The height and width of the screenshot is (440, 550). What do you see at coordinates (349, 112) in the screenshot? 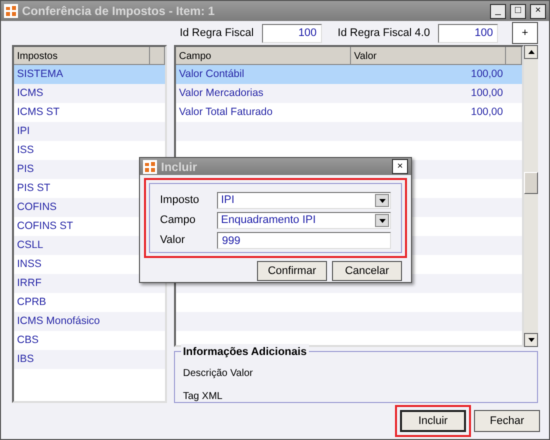
I see `table-row: Valor Total Faturado 100,00` at bounding box center [349, 112].